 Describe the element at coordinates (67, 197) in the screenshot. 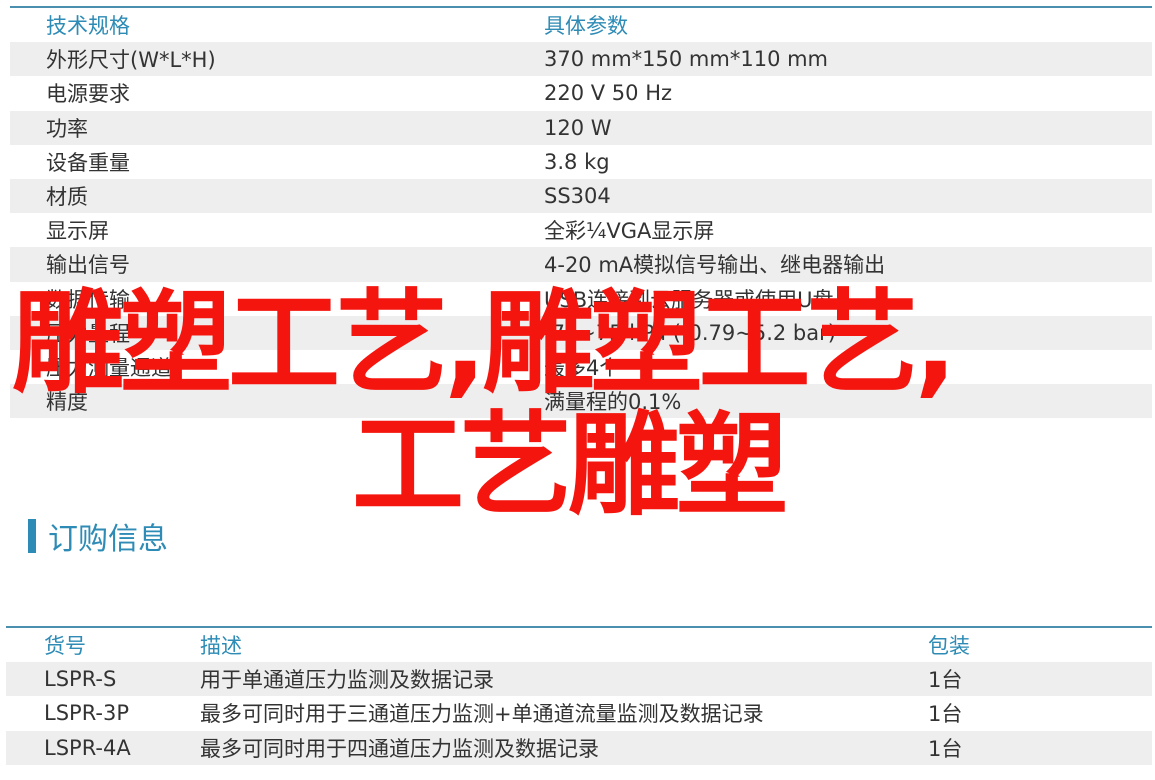

I see `spec-param: 材质` at that location.